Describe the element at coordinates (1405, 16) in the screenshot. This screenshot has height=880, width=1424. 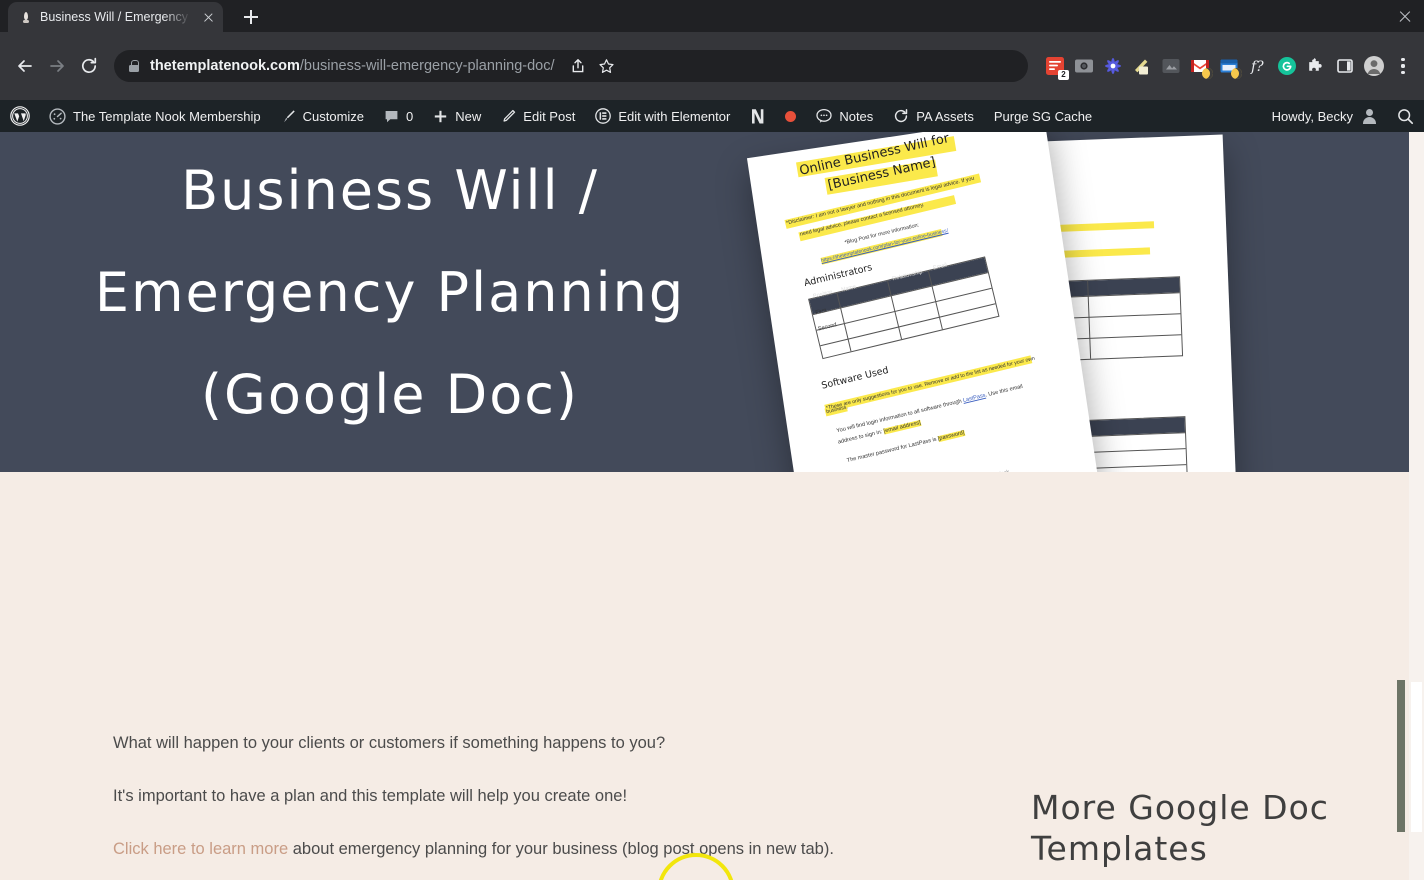
I see `window-close-icon` at that location.